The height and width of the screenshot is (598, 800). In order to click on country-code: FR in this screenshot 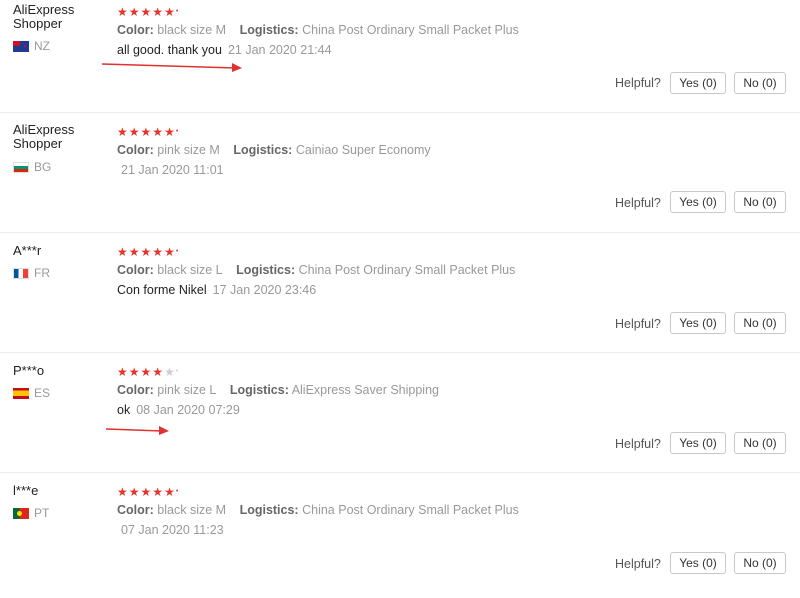, I will do `click(42, 273)`.